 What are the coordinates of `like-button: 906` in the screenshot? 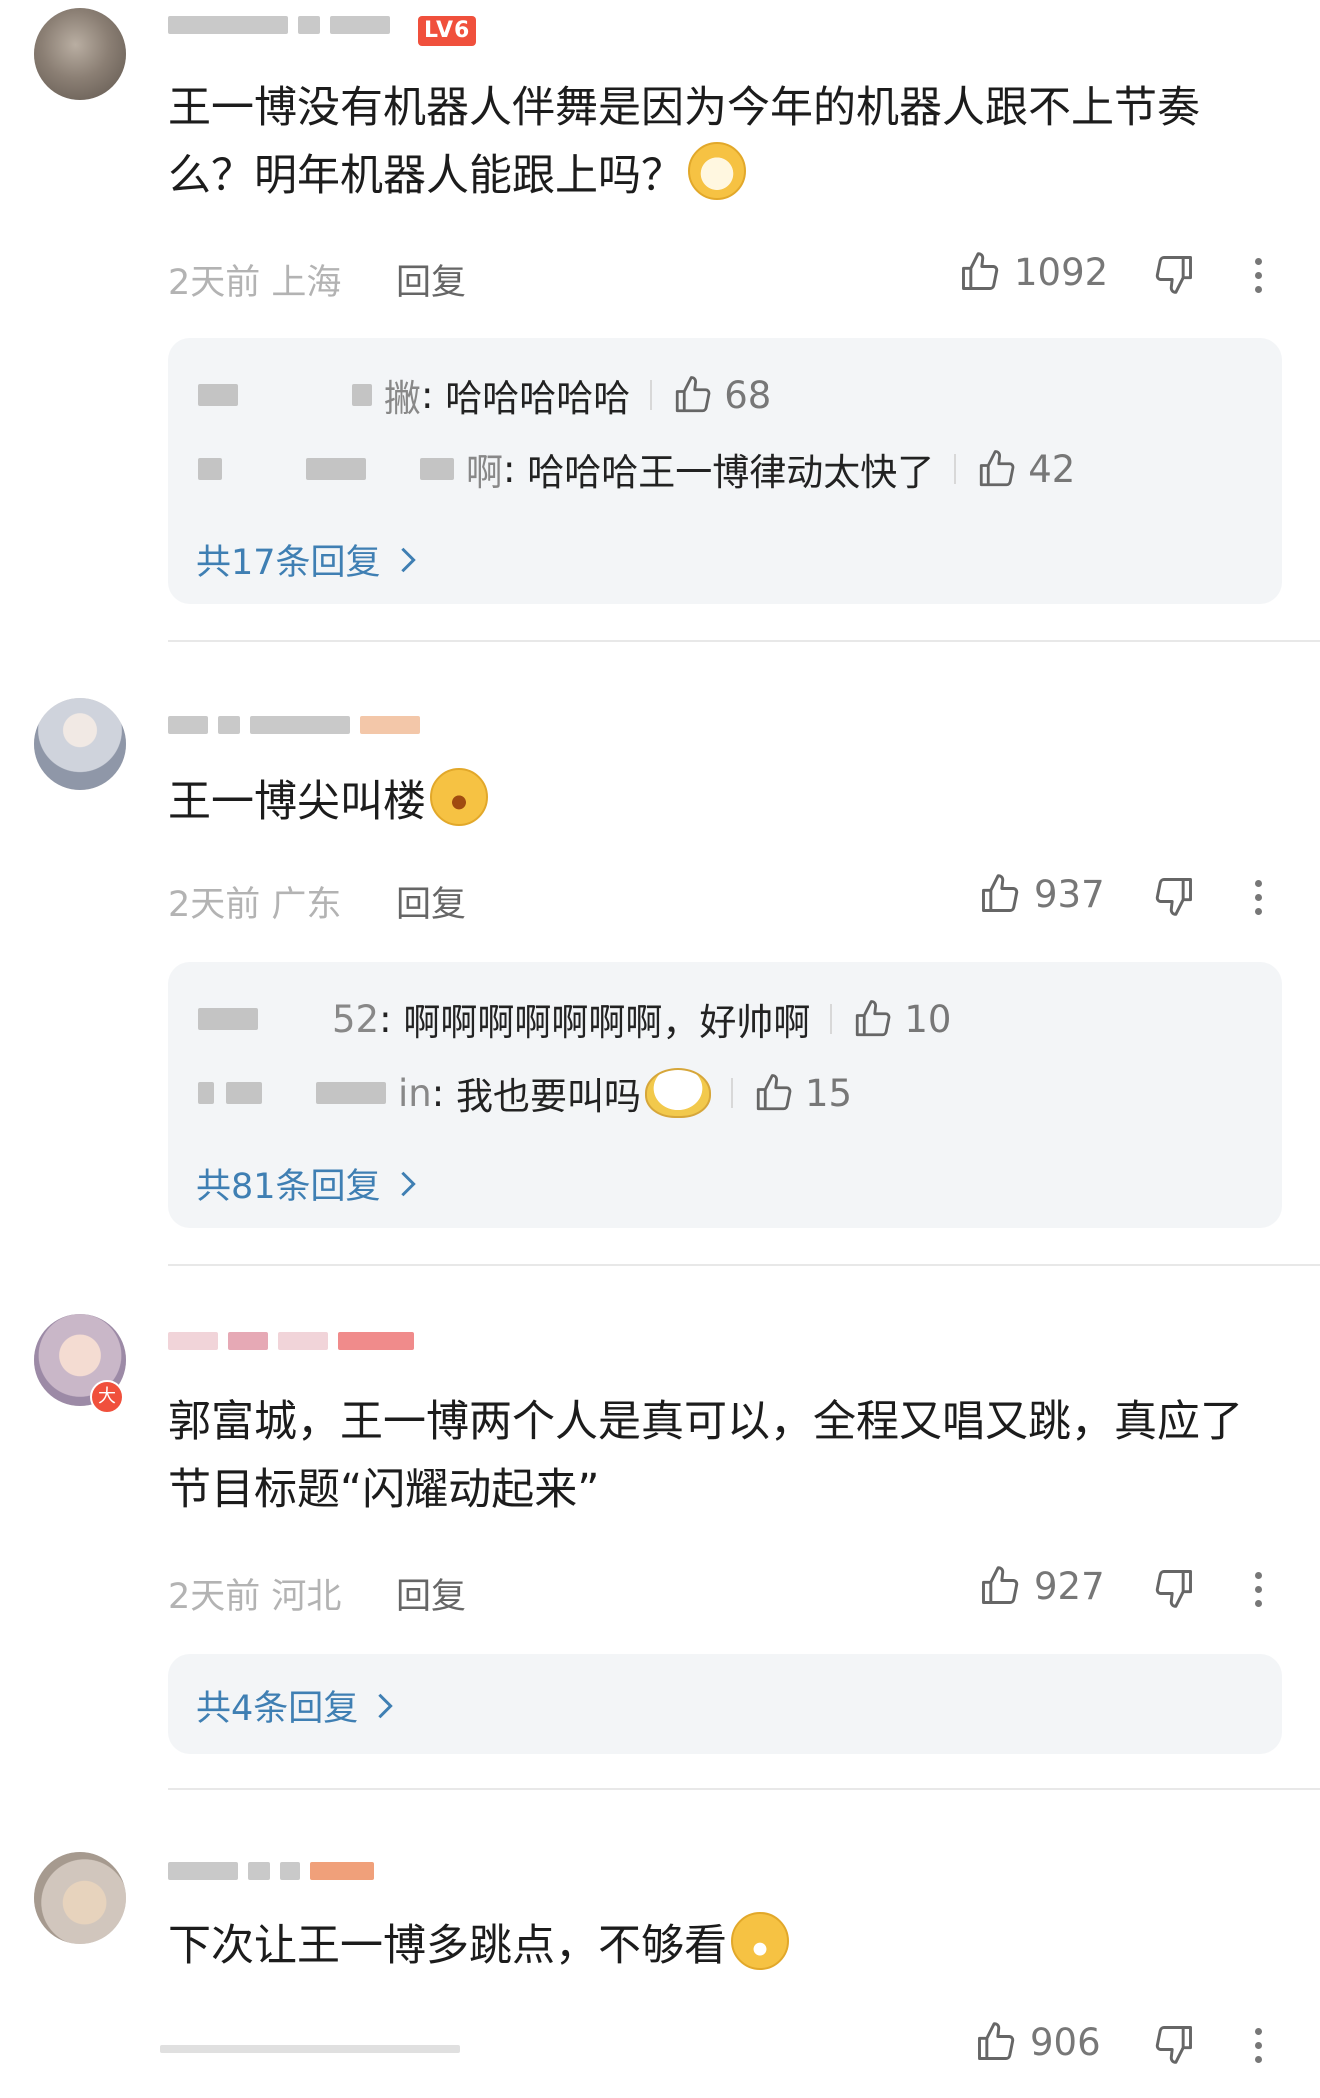 It's located at (1037, 2042).